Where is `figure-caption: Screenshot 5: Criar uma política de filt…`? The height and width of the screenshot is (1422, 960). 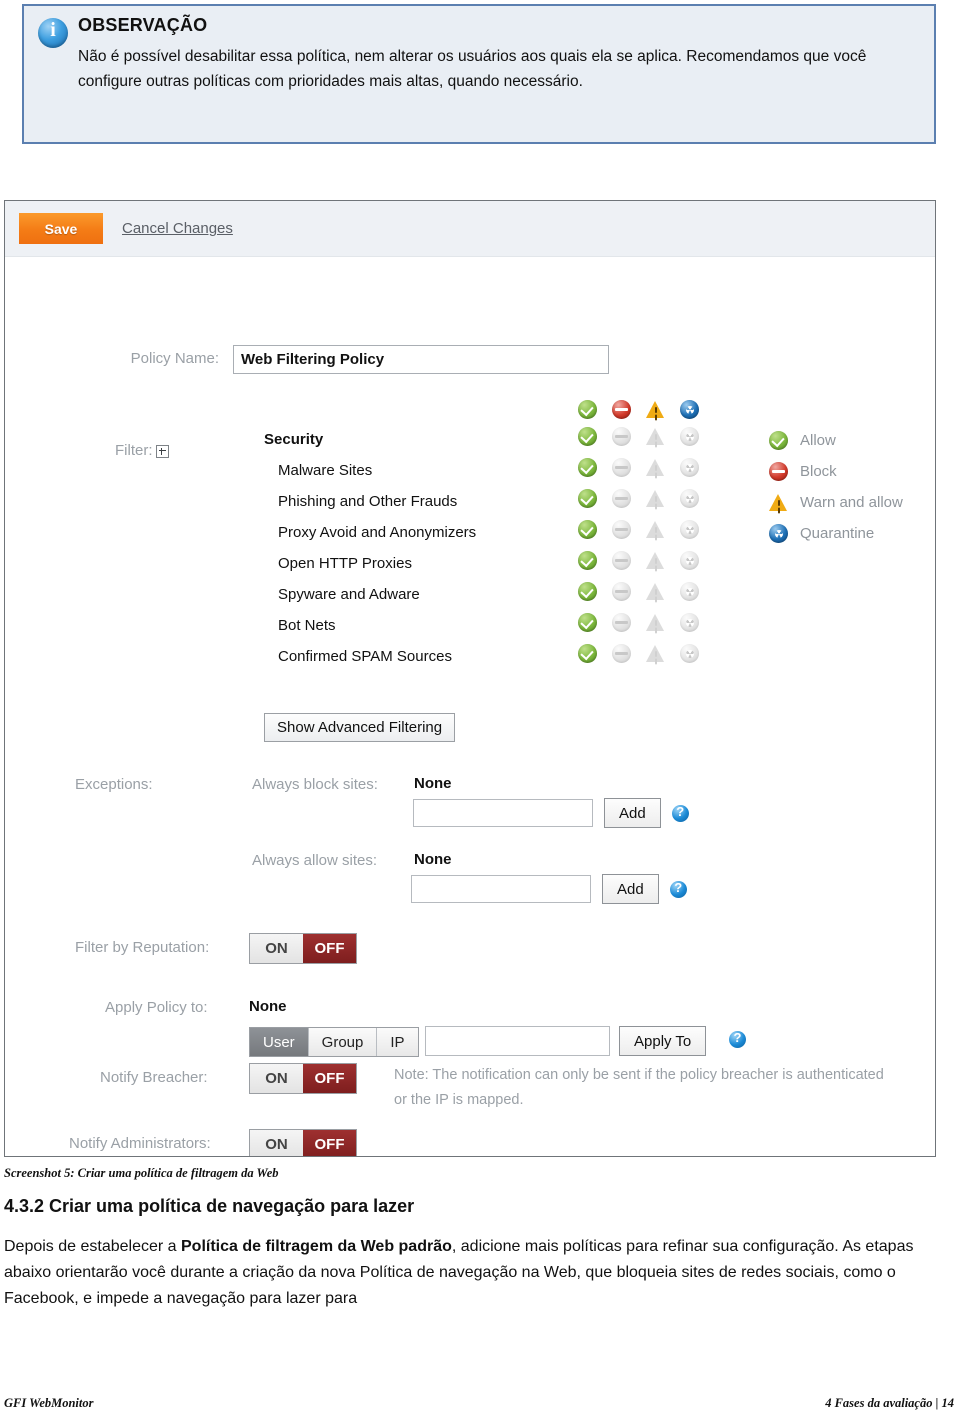
figure-caption: Screenshot 5: Criar uma política de filt… is located at coordinates (141, 1173).